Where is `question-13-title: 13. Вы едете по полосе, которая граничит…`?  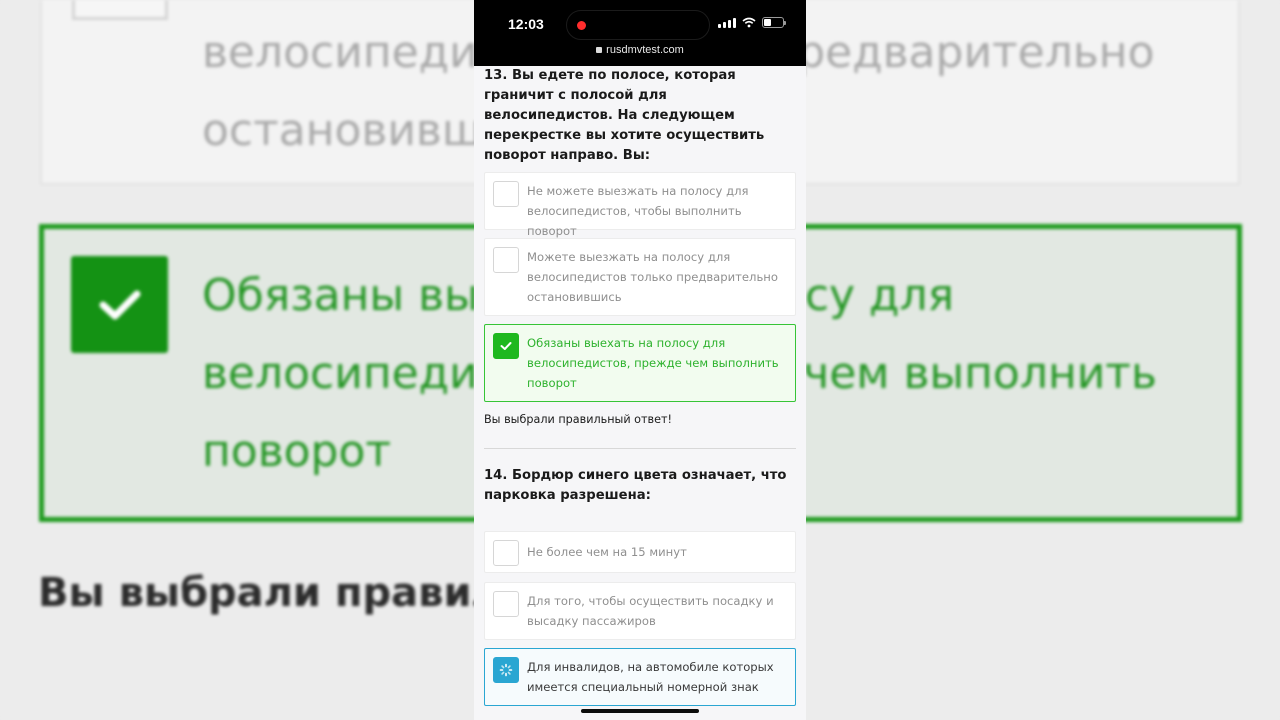 question-13-title: 13. Вы едете по полосе, которая граничит… is located at coordinates (624, 115).